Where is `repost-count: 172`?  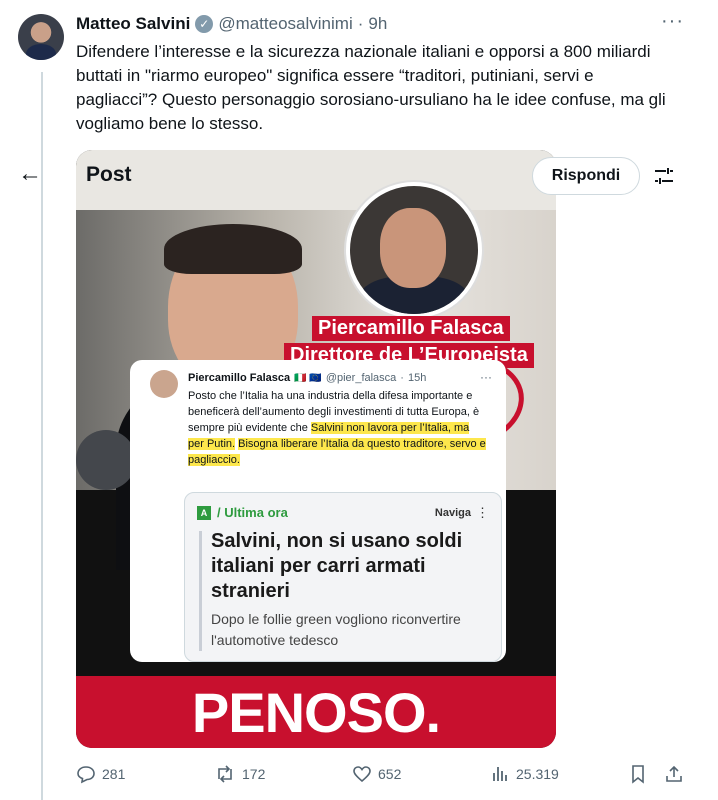 repost-count: 172 is located at coordinates (254, 774).